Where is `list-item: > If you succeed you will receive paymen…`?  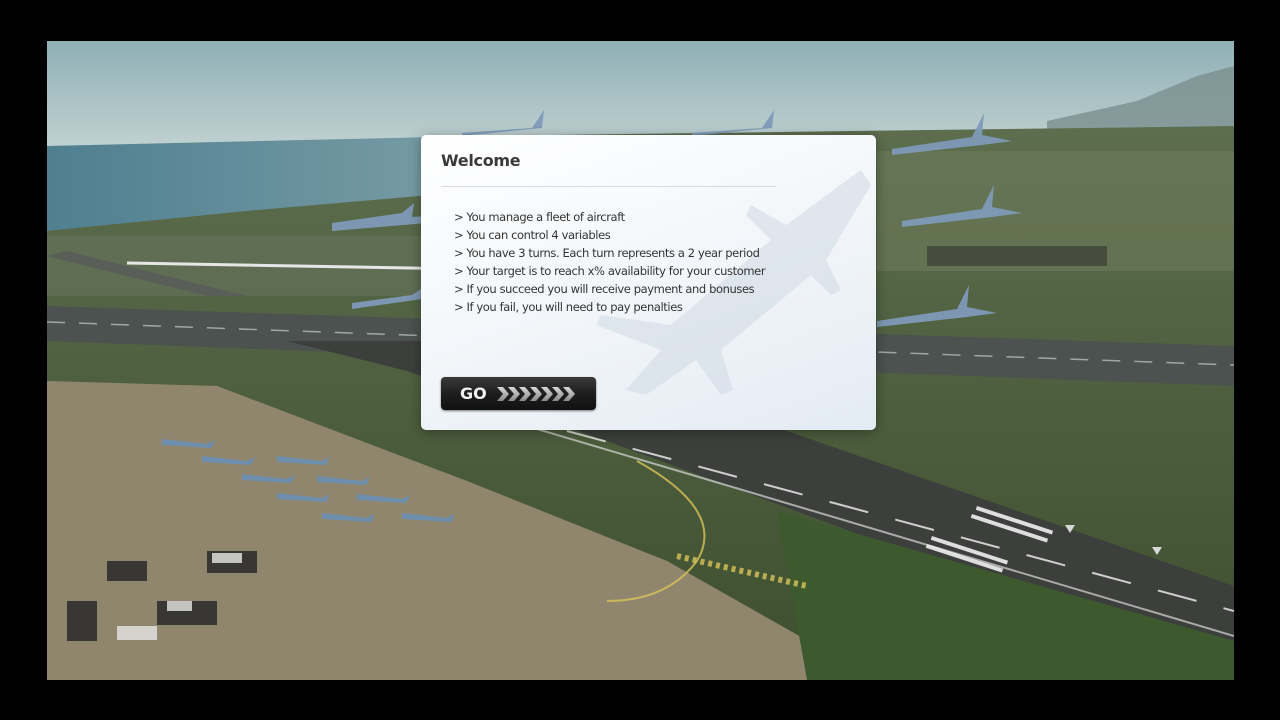 list-item: > If you succeed you will receive paymen… is located at coordinates (604, 289).